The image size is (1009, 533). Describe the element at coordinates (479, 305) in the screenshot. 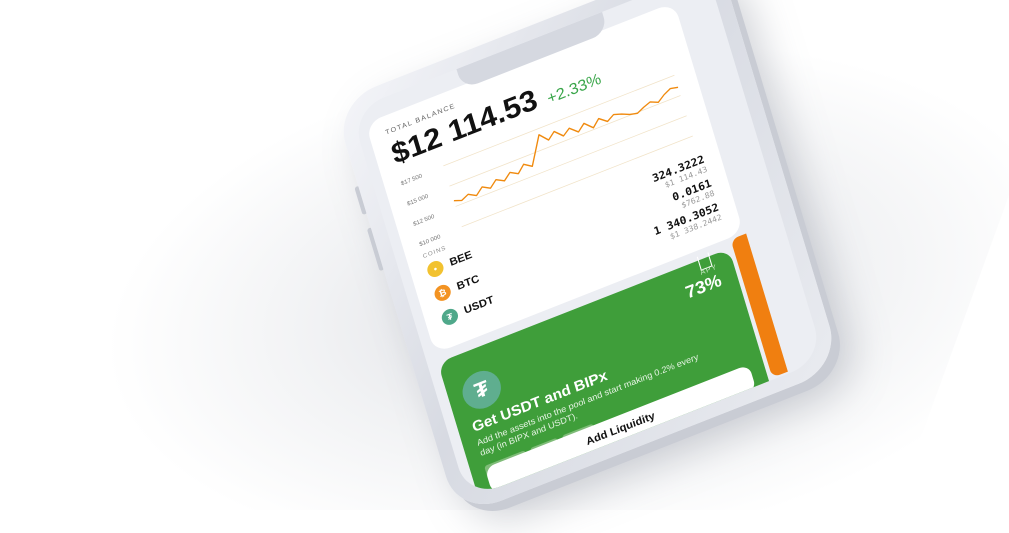

I see `coin-name: USDT` at that location.